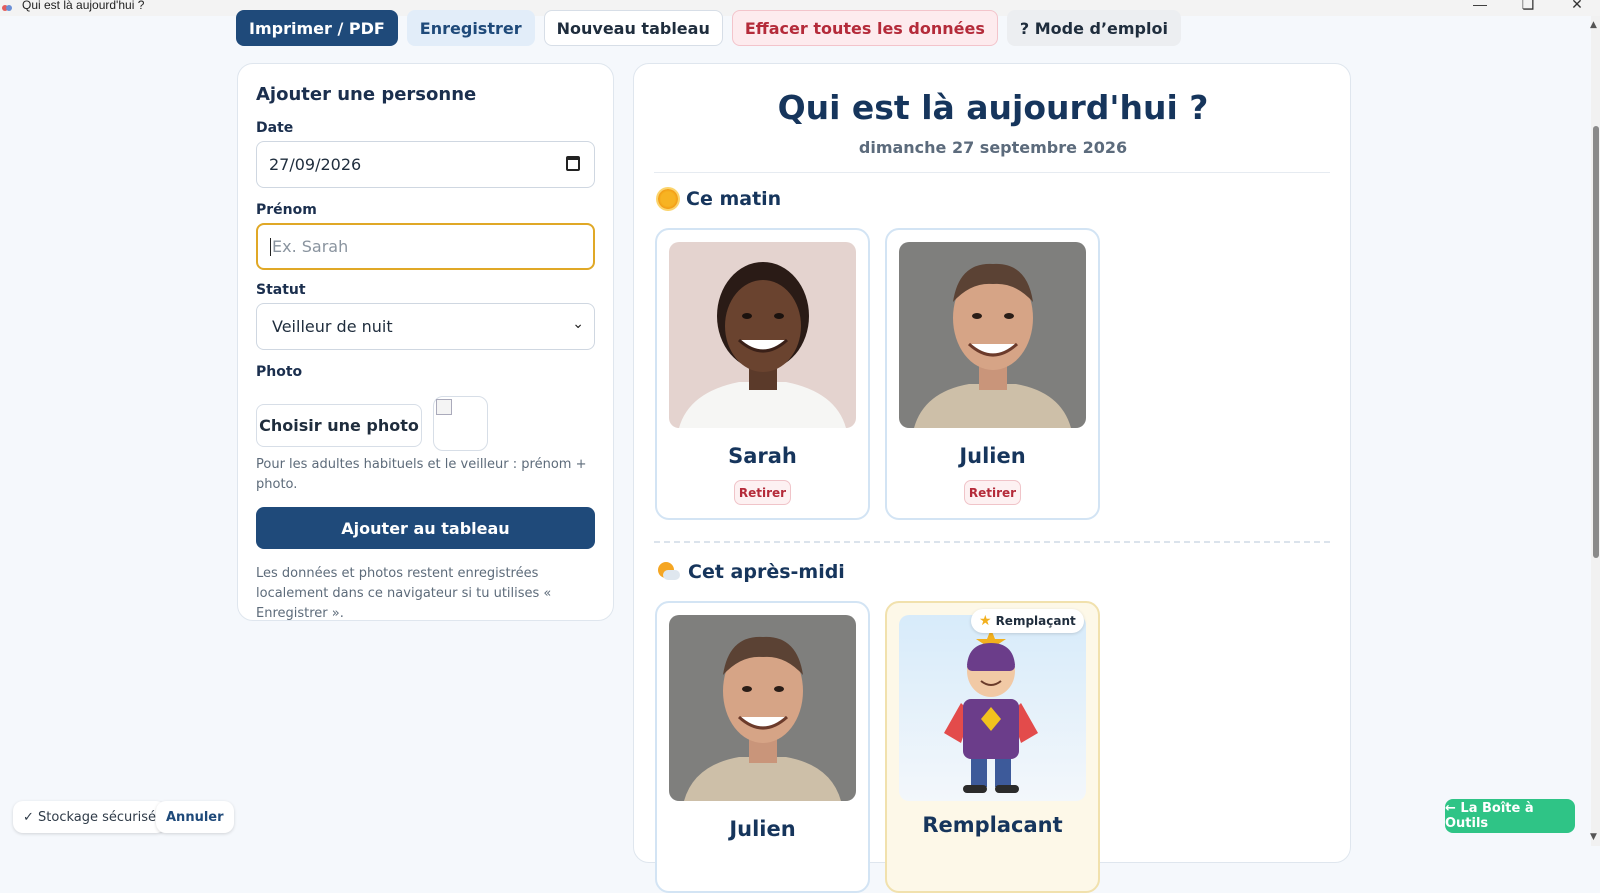 The height and width of the screenshot is (893, 1600). What do you see at coordinates (1596, 342) in the screenshot?
I see `scrollbar-thumb` at bounding box center [1596, 342].